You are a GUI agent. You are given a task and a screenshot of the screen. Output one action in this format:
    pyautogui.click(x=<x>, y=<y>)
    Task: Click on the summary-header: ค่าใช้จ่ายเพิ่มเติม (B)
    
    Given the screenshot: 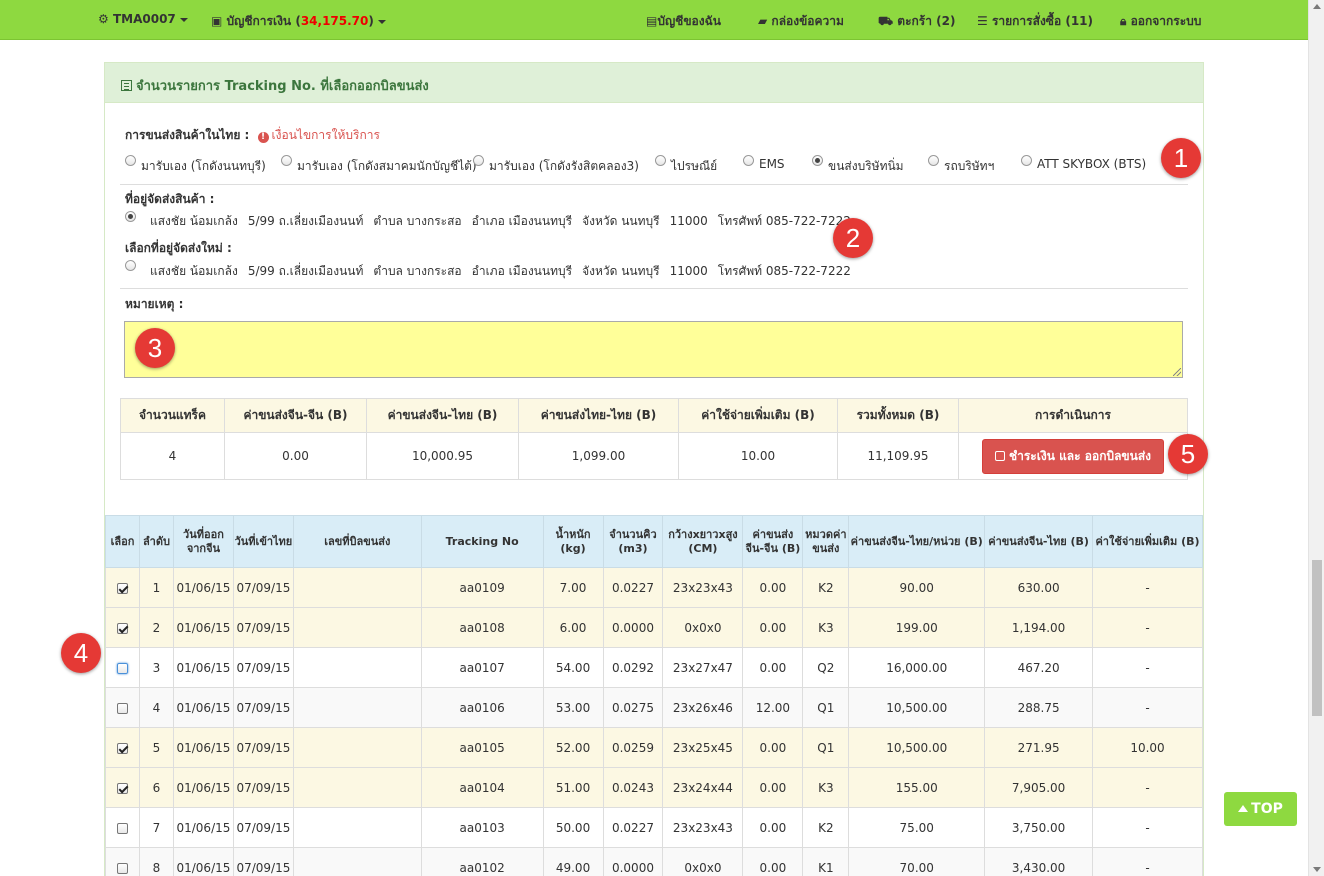 What is the action you would take?
    pyautogui.click(x=758, y=415)
    